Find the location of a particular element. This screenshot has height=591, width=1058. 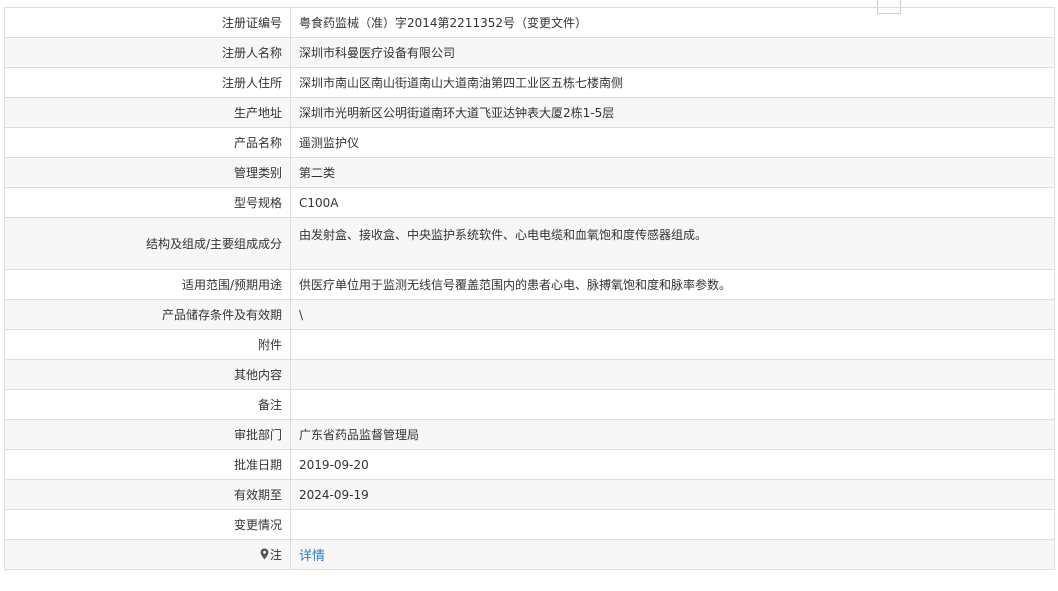

table-row: 生产地址 深圳市光明新区公明街道南环大道飞亚达钟表大厦2栋1-5层 is located at coordinates (529, 112).